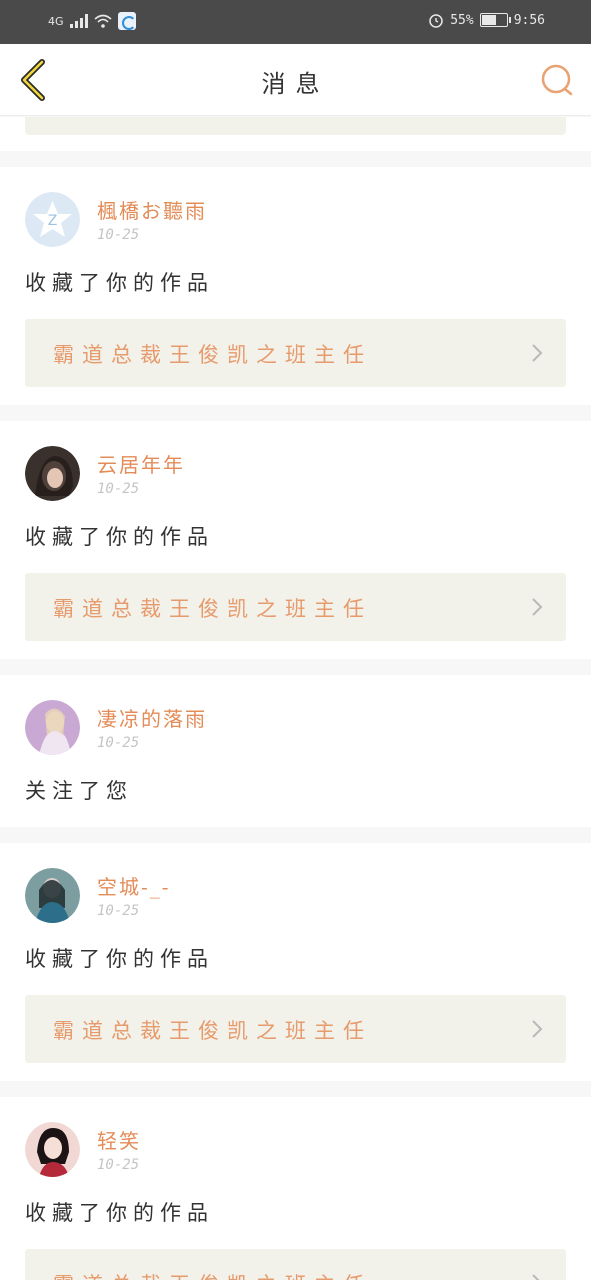 This screenshot has width=591, height=1280. I want to click on default-avatar-icon: Z, so click(52, 219).